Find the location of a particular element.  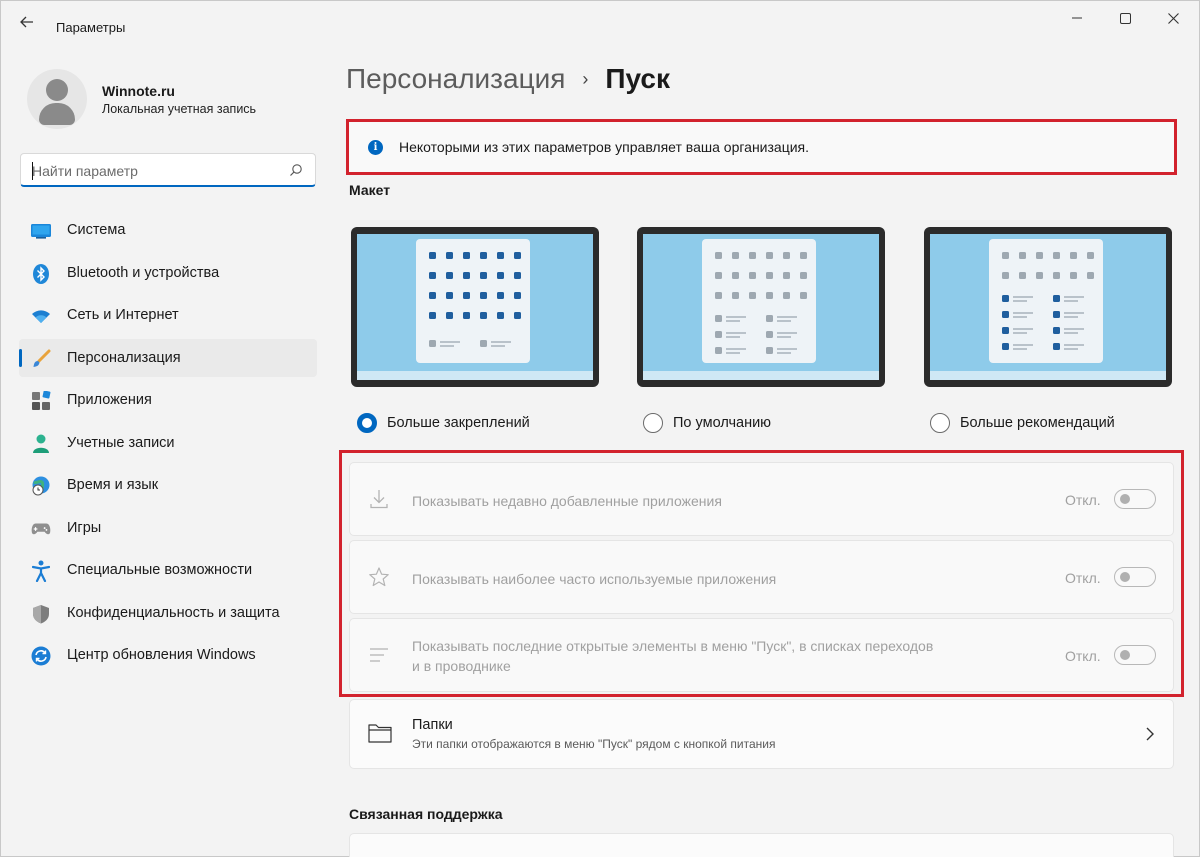

breadcrumb-parent: Персонализация is located at coordinates (455, 79).